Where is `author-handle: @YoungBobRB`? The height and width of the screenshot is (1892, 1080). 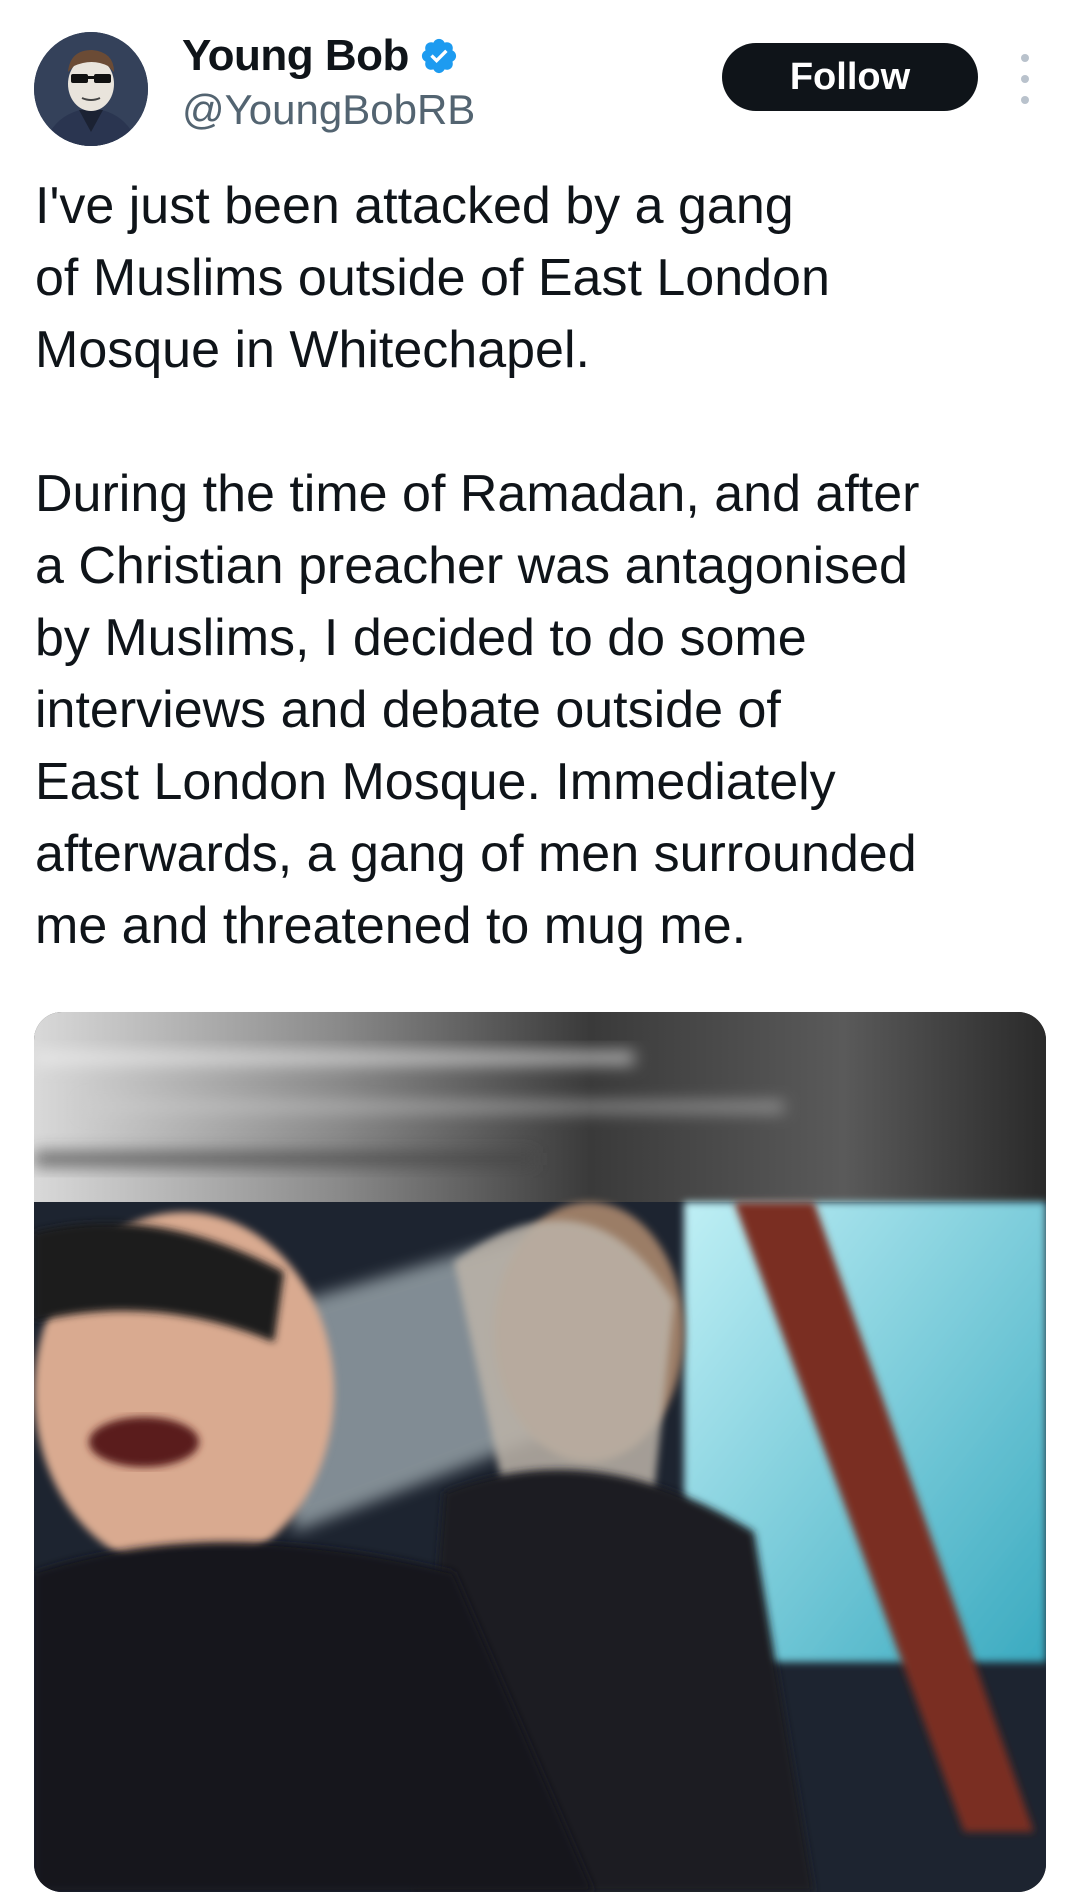 author-handle: @YoungBobRB is located at coordinates (328, 110).